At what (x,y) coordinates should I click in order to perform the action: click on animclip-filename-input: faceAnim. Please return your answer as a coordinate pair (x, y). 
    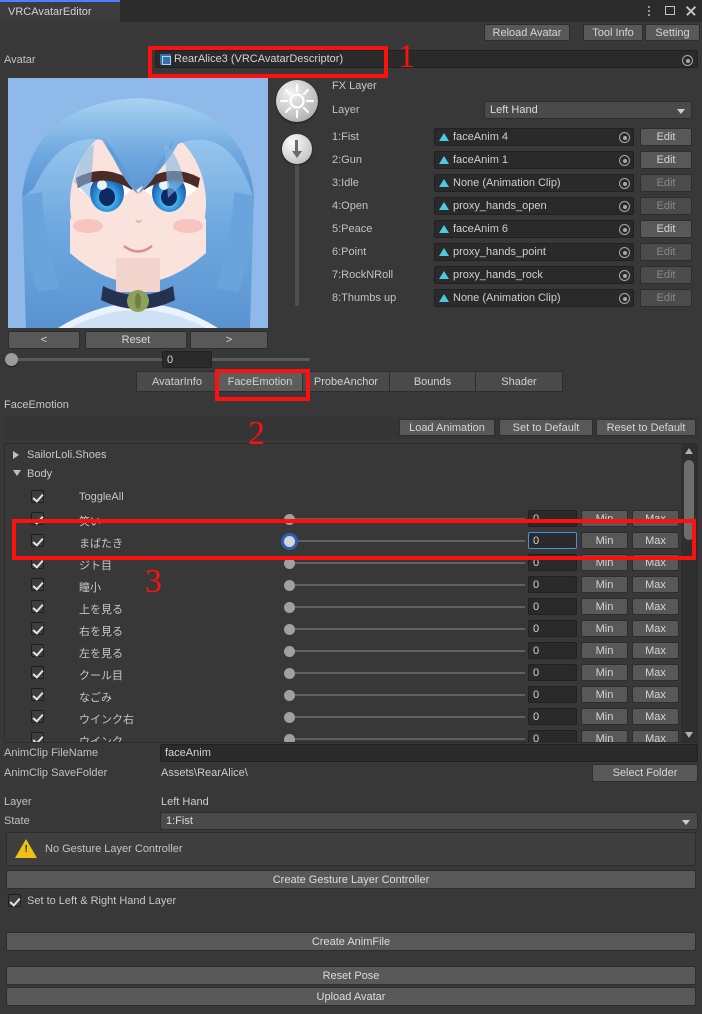
    Looking at the image, I should click on (429, 753).